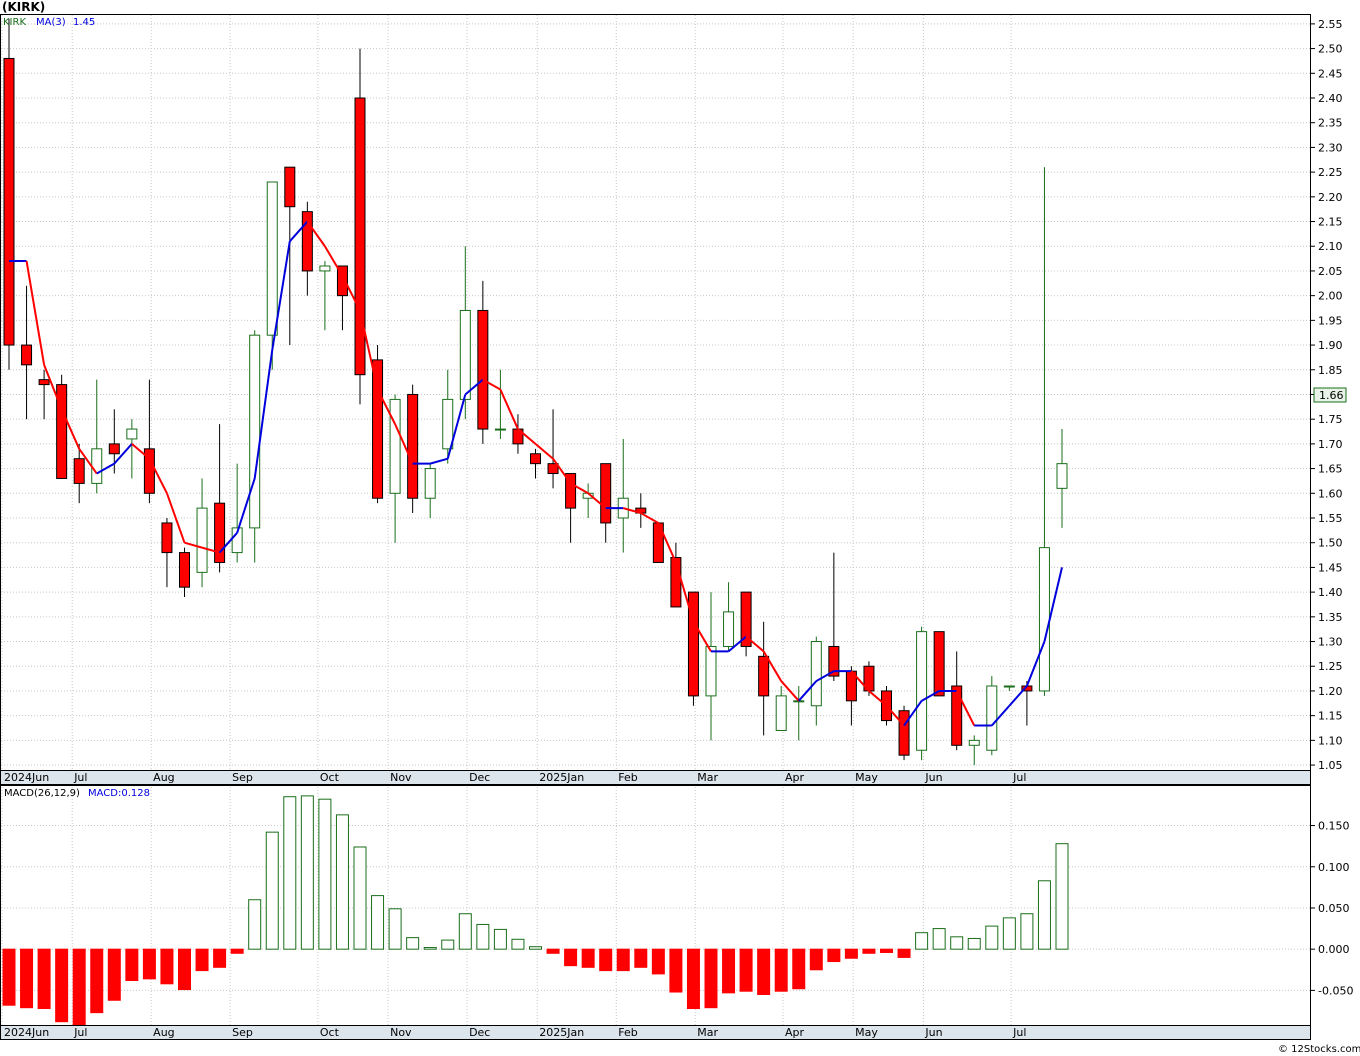 The height and width of the screenshot is (1056, 1360). Describe the element at coordinates (1330, 271) in the screenshot. I see `price-y-tick-label: 2.05` at that location.